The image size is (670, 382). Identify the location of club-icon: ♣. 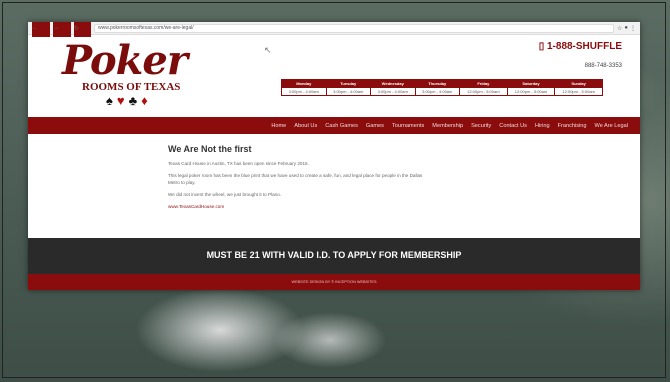
(135, 100).